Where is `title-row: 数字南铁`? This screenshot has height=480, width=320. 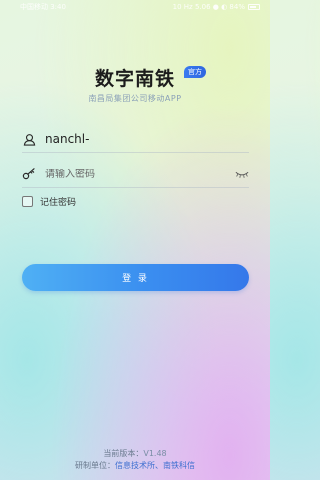 title-row: 数字南铁 is located at coordinates (135, 77).